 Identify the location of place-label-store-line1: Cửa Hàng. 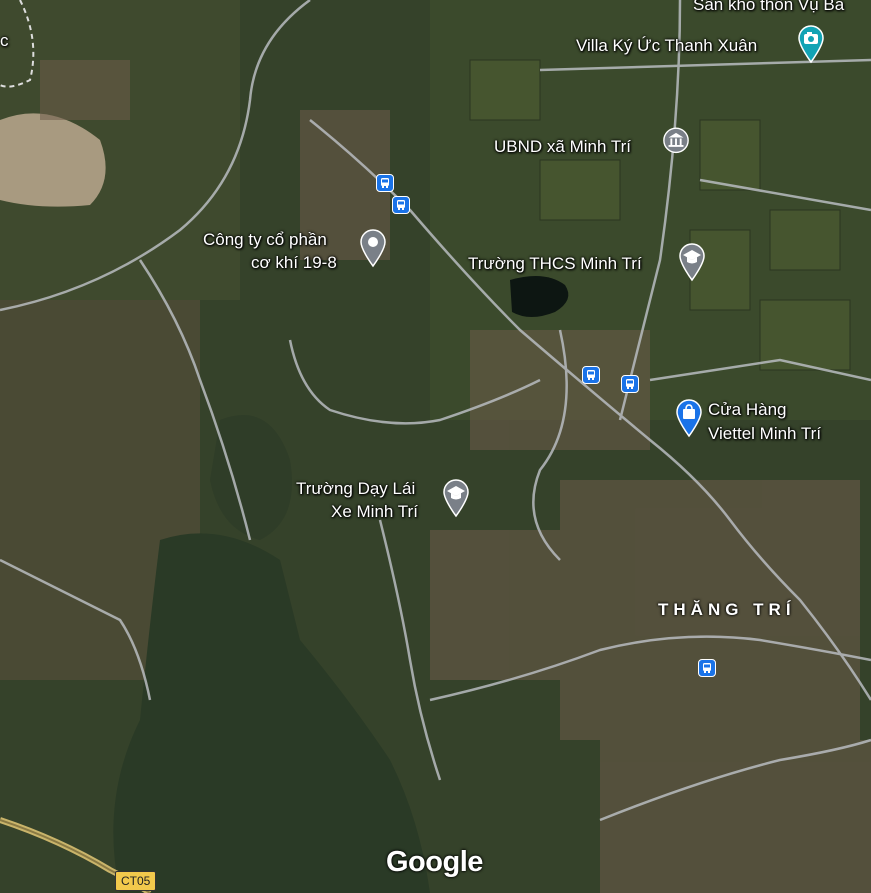
(747, 410).